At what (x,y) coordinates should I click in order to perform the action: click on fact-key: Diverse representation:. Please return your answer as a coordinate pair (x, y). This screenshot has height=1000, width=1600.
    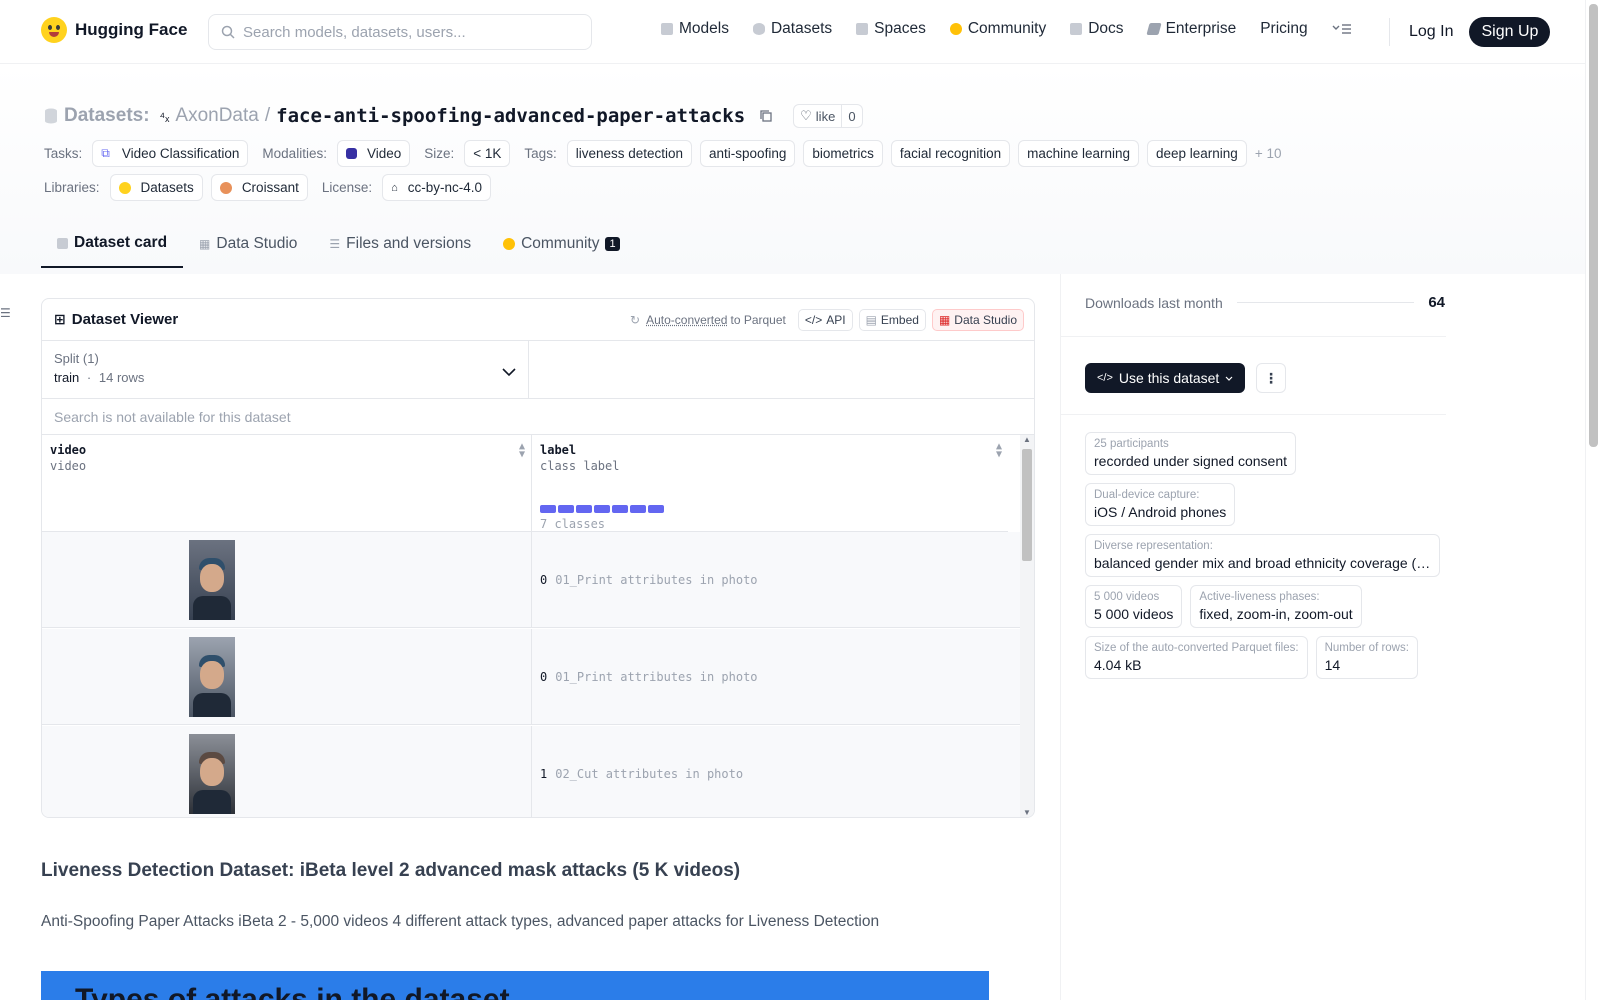
    Looking at the image, I should click on (1153, 546).